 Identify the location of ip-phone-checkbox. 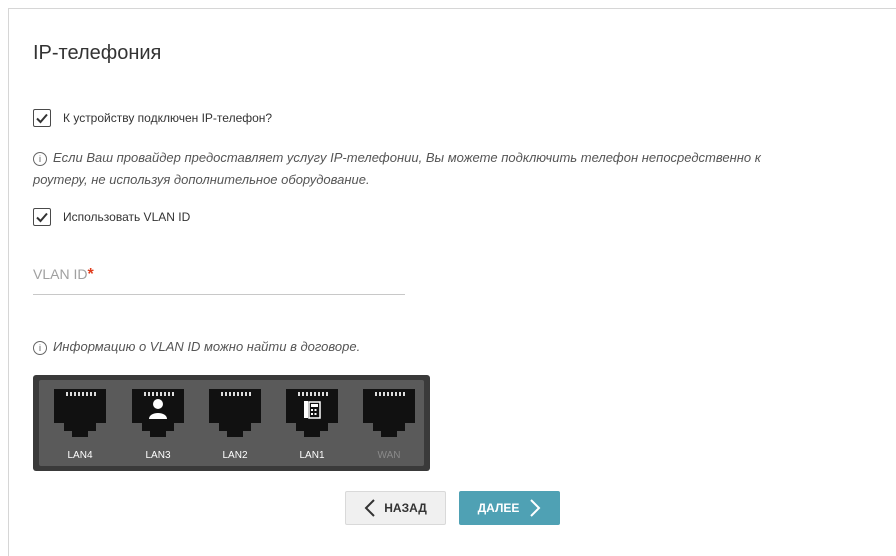
(42, 118).